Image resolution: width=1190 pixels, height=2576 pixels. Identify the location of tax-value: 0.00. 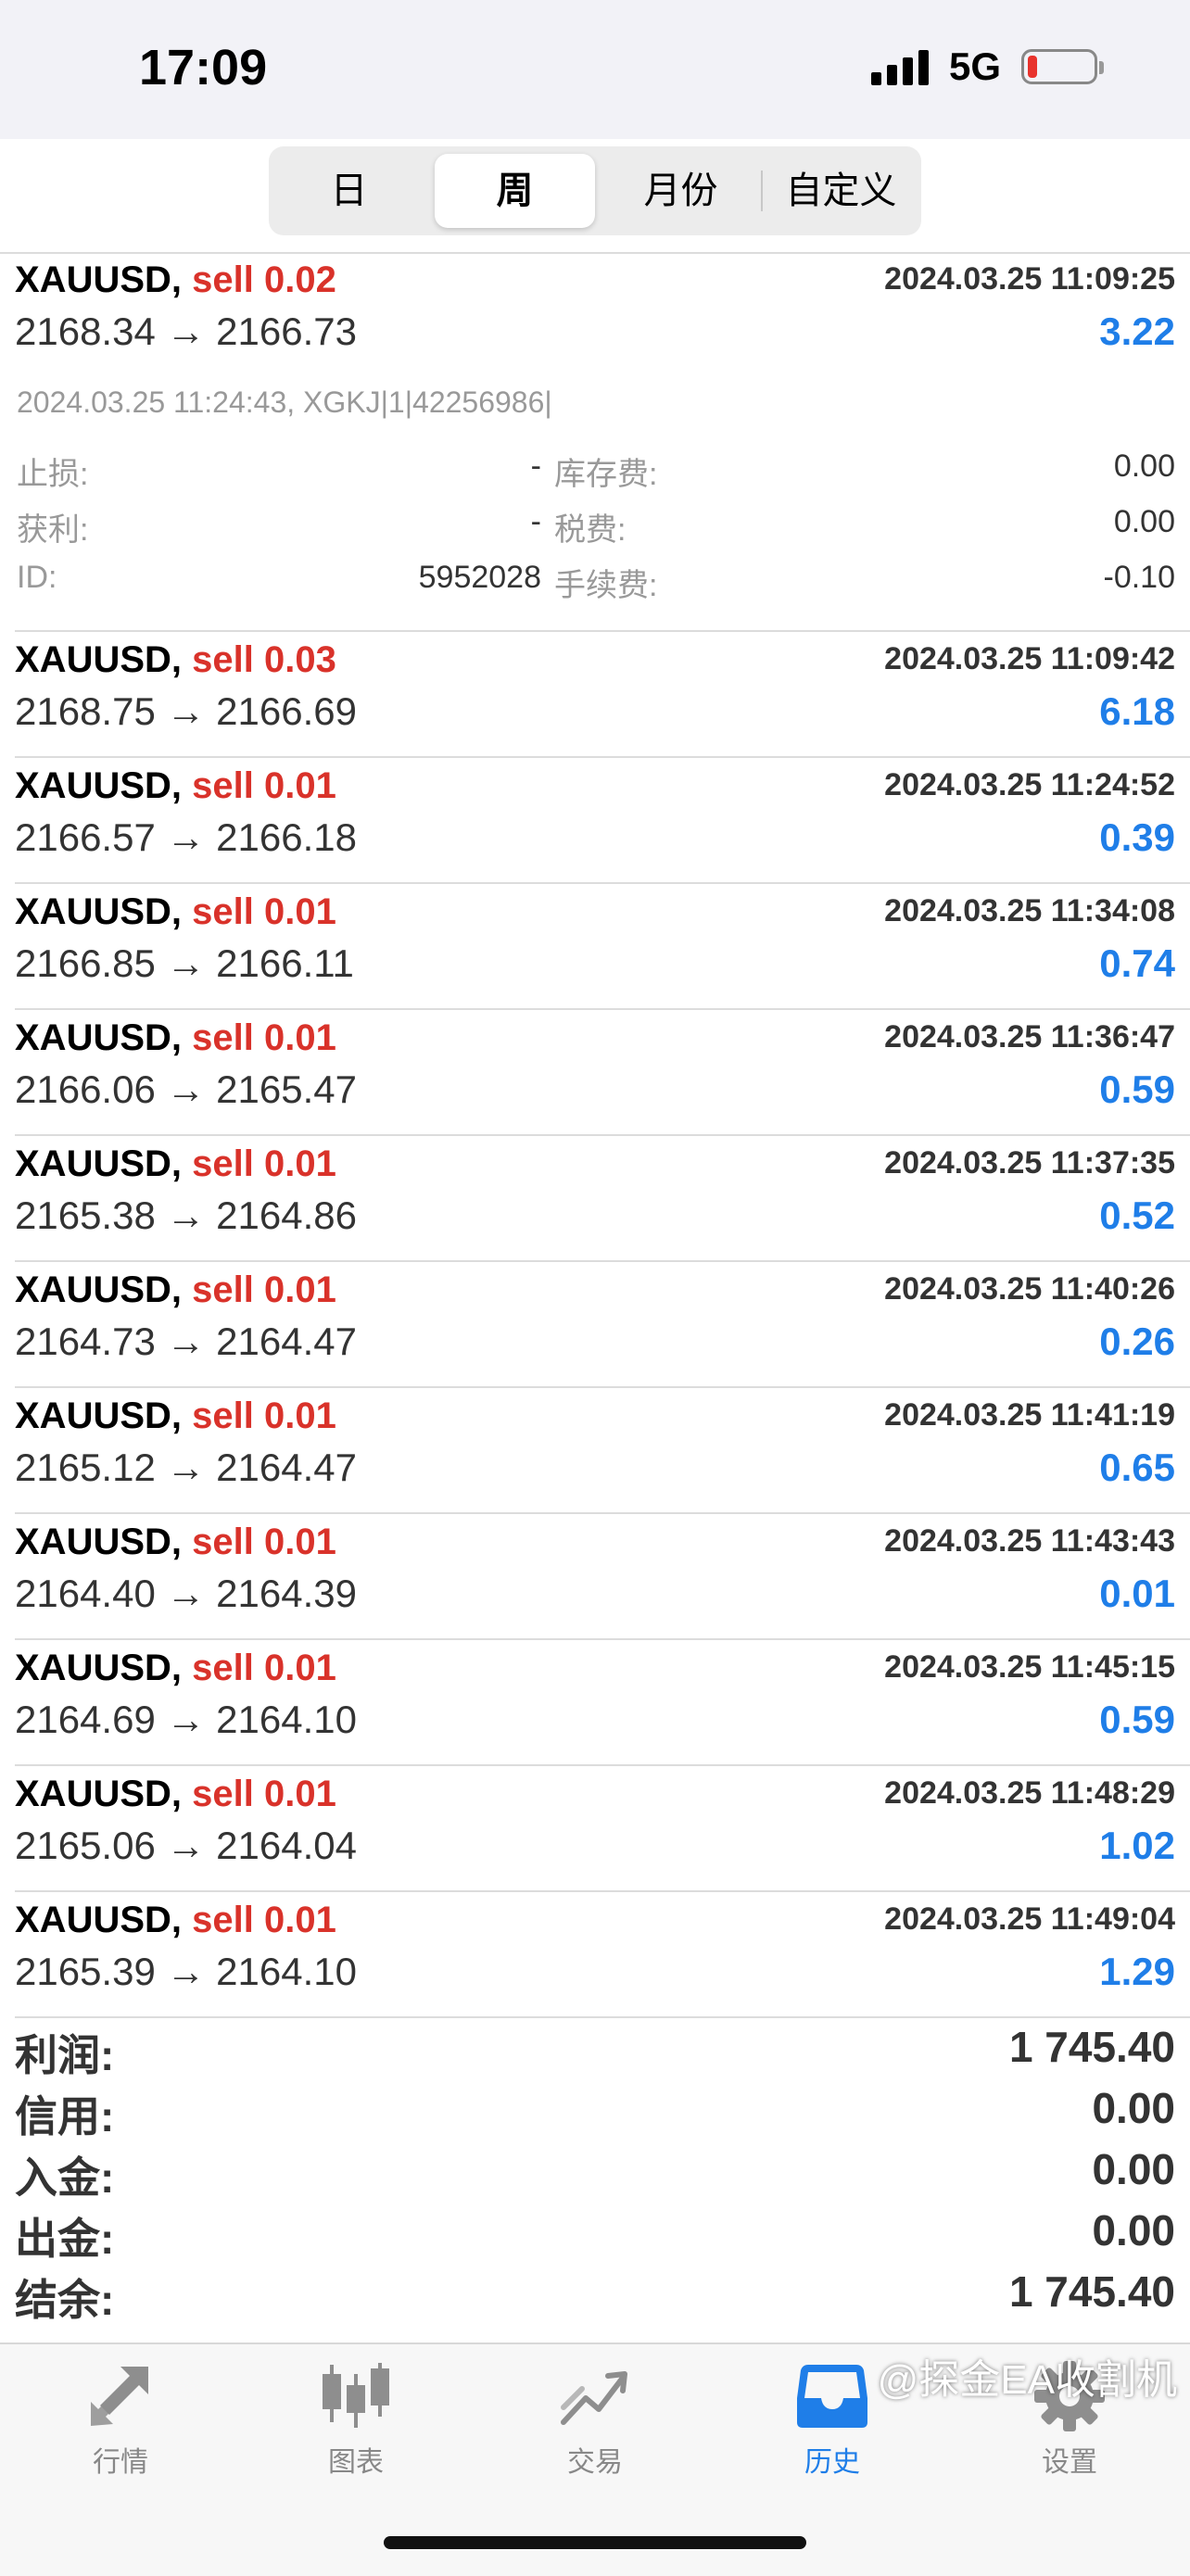
(1144, 521).